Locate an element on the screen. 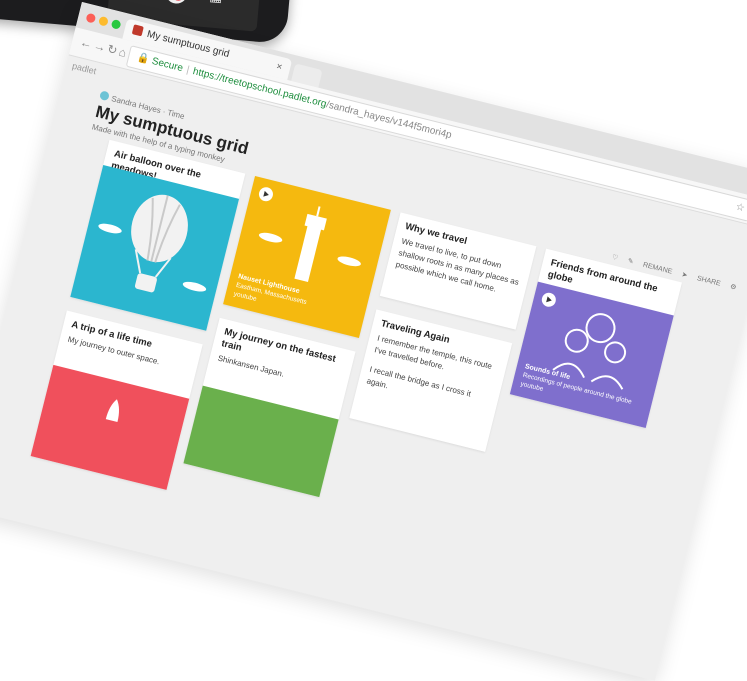  card-balloon: Air balloon over the meadows! is located at coordinates (158, 235).